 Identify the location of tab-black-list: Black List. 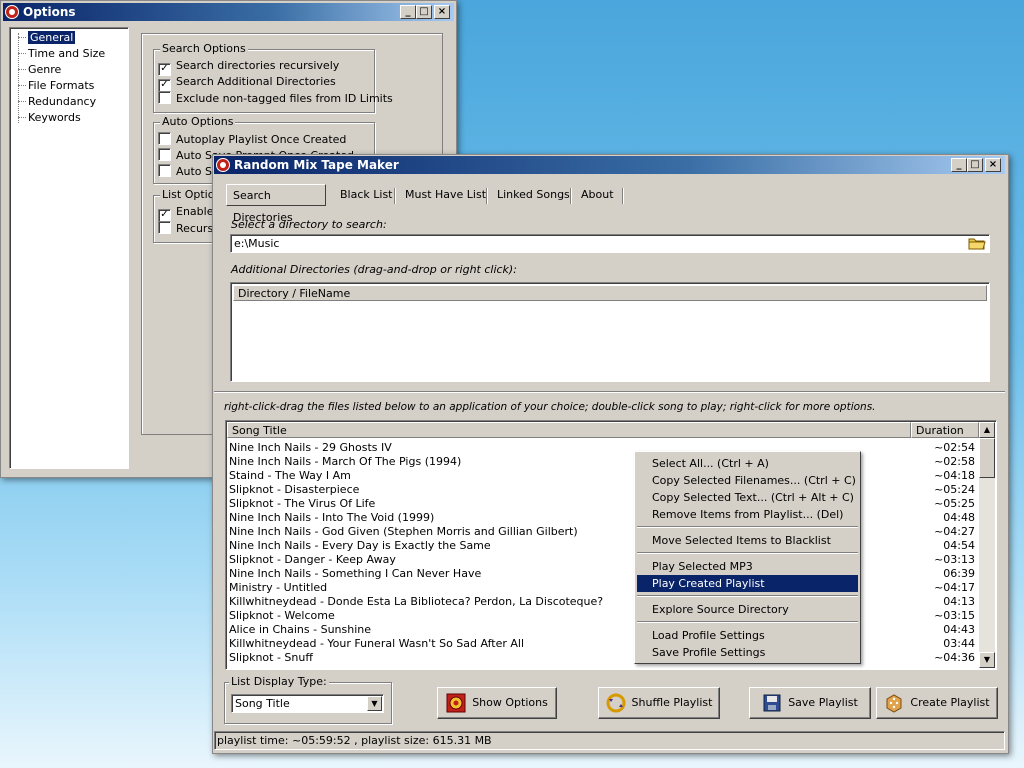
(366, 195).